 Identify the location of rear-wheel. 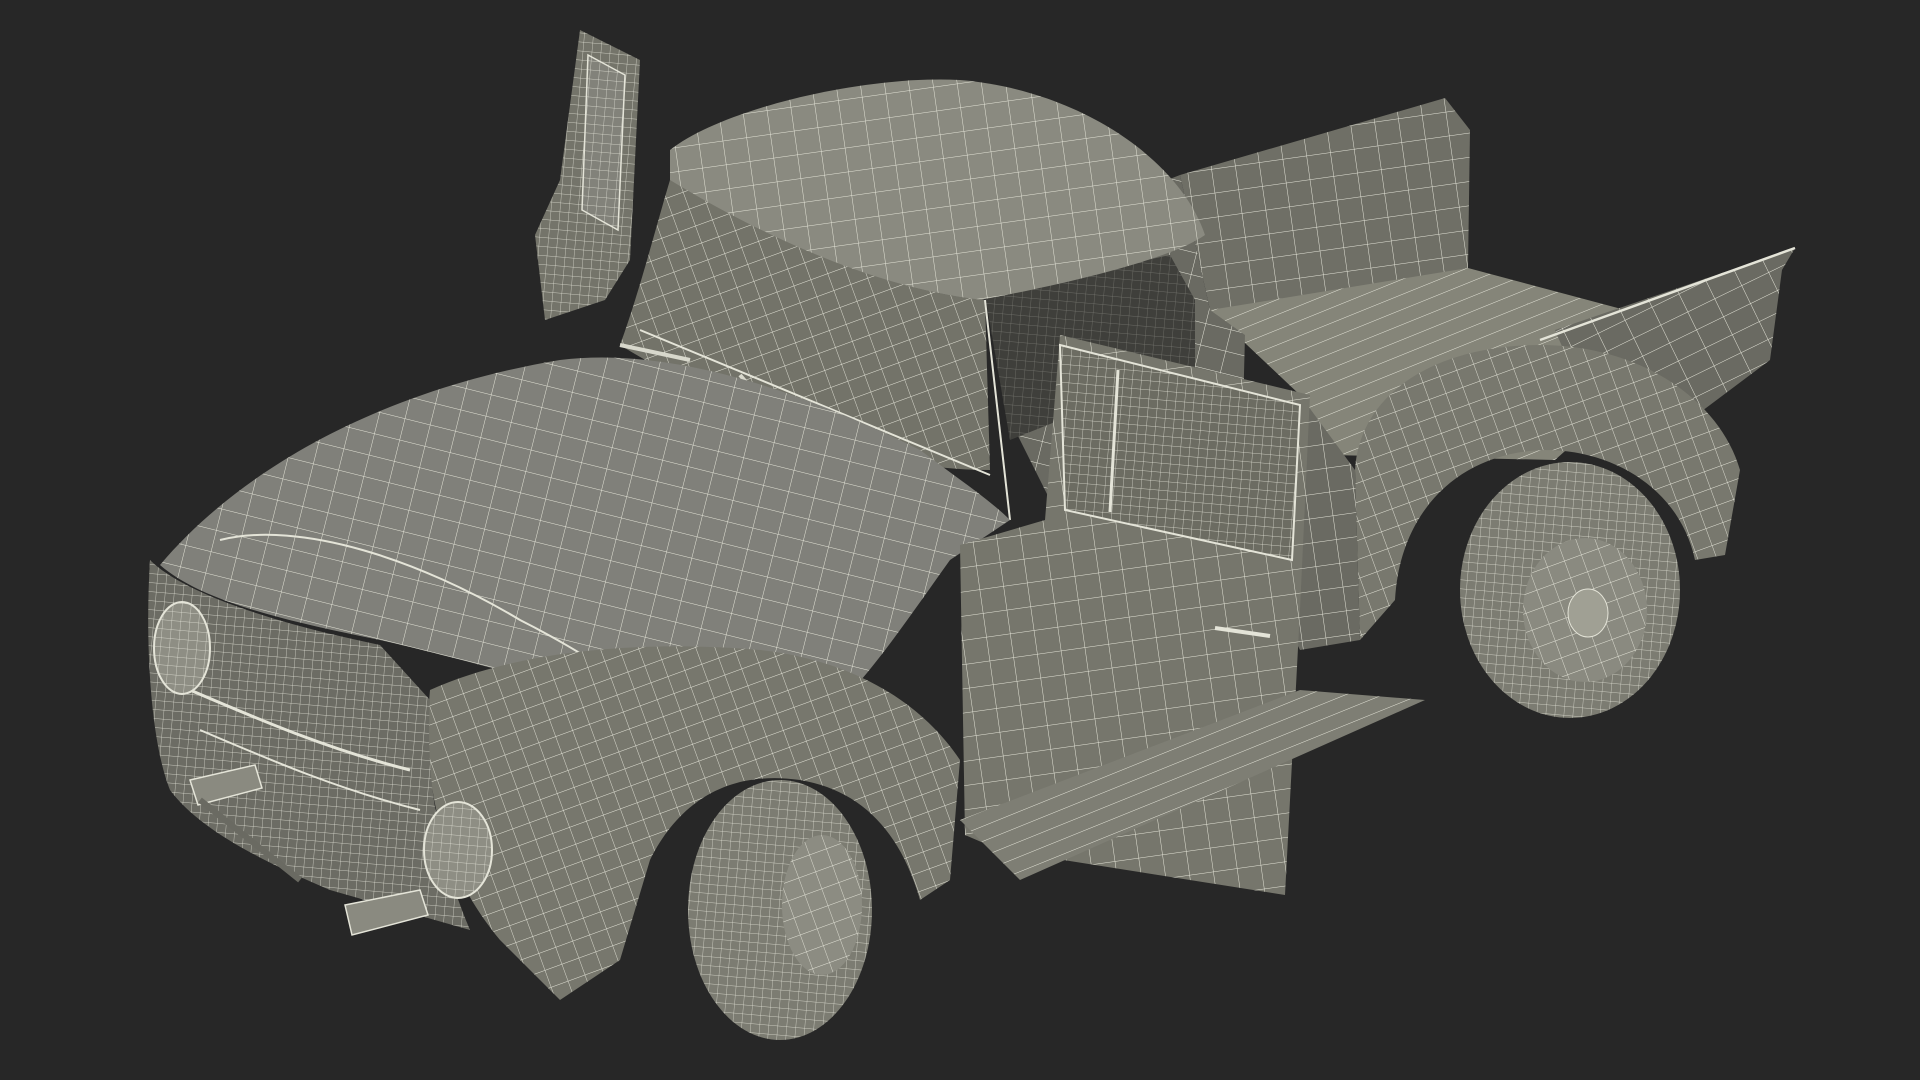
(1570, 590).